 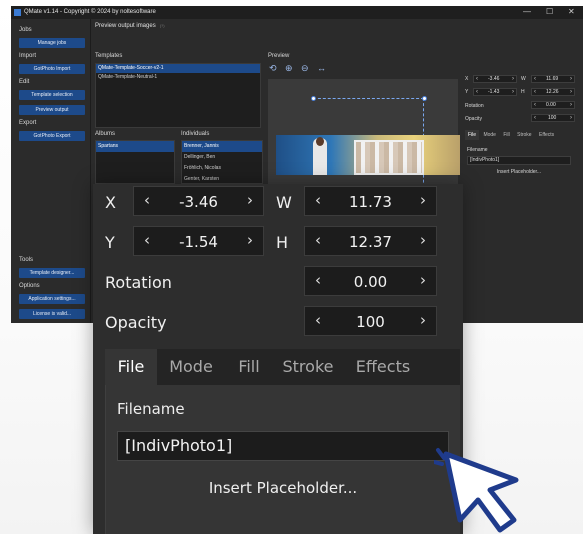 What do you see at coordinates (52, 69) in the screenshot?
I see `gotphoto-import-button: GotPhoto Import` at bounding box center [52, 69].